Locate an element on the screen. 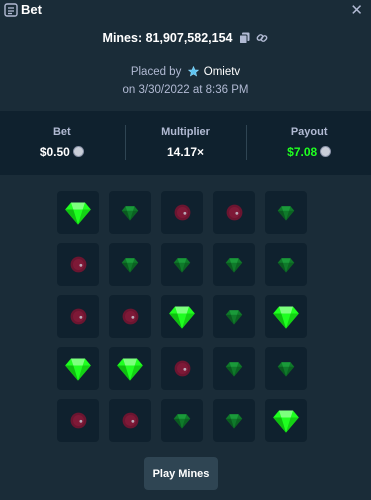 The width and height of the screenshot is (371, 500). stat-multiplier: Multiplier 14.17× is located at coordinates (186, 143).